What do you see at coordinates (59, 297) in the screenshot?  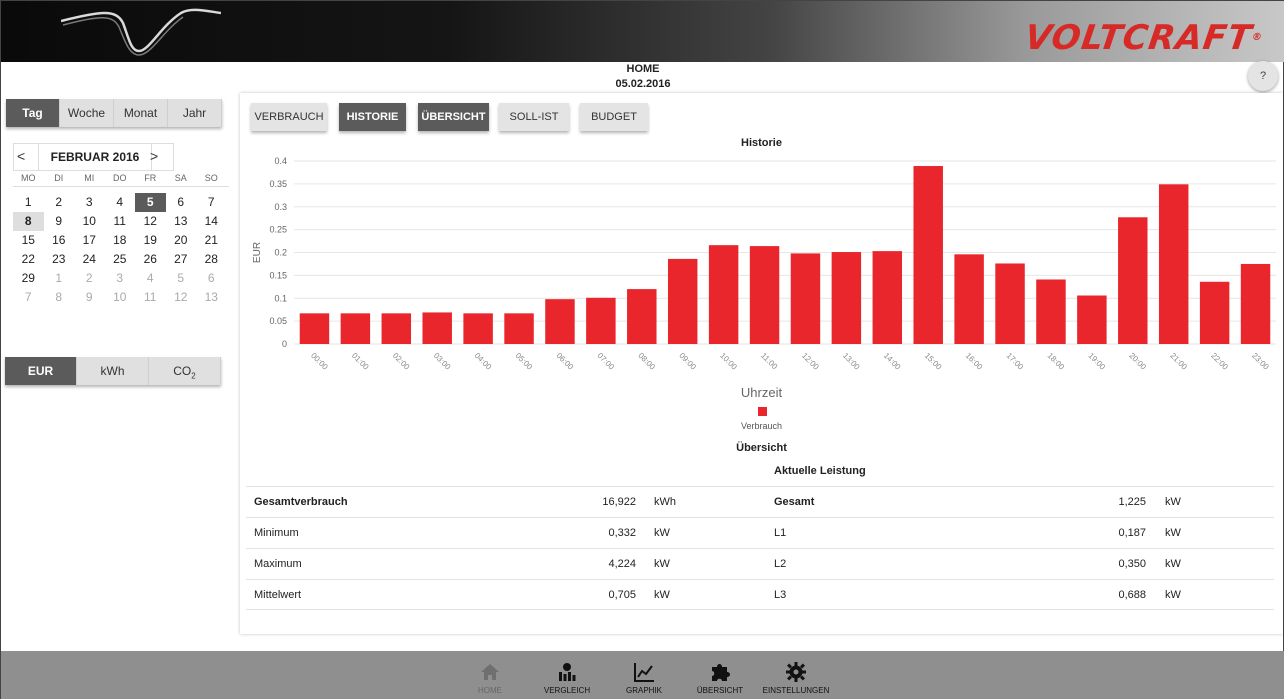 I see `calendar-day: 8` at bounding box center [59, 297].